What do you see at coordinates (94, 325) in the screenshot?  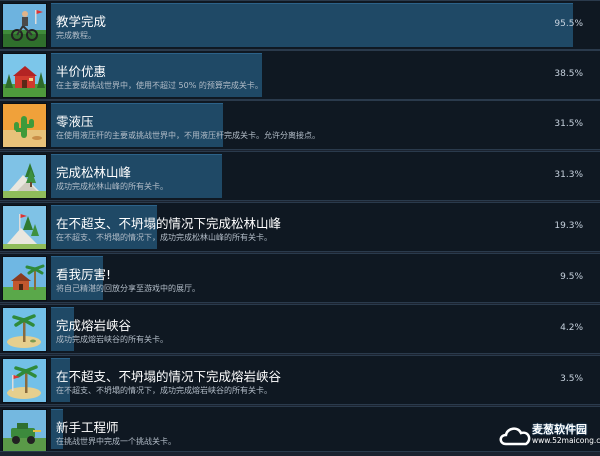 I see `achievement-title: 完成熔岩峡谷` at bounding box center [94, 325].